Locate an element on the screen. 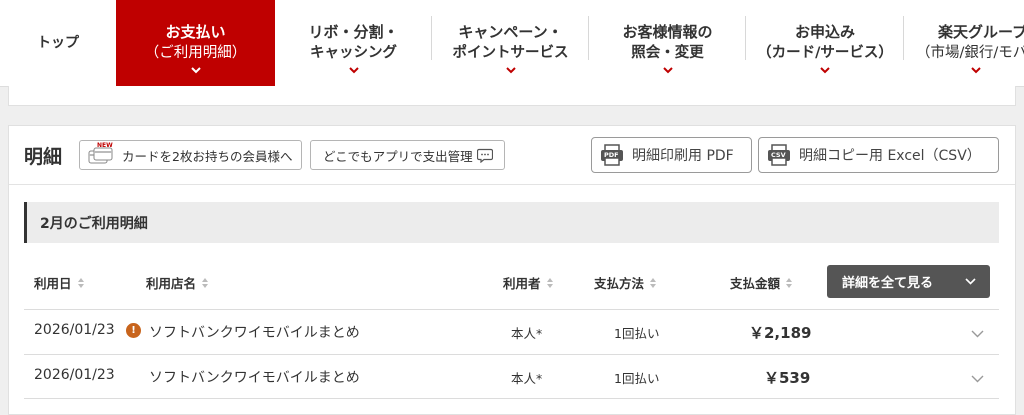 Image resolution: width=1024 pixels, height=415 pixels. col-amount-label: 支払金額 is located at coordinates (755, 283).